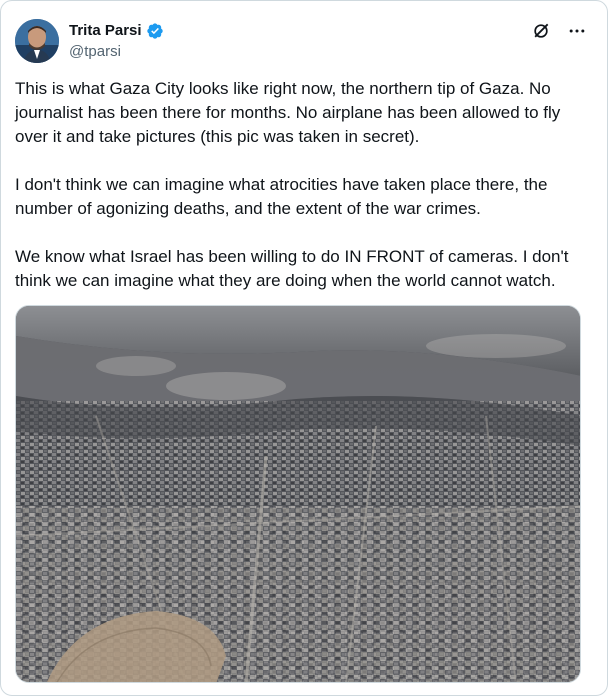  I want to click on avatar, so click(37, 41).